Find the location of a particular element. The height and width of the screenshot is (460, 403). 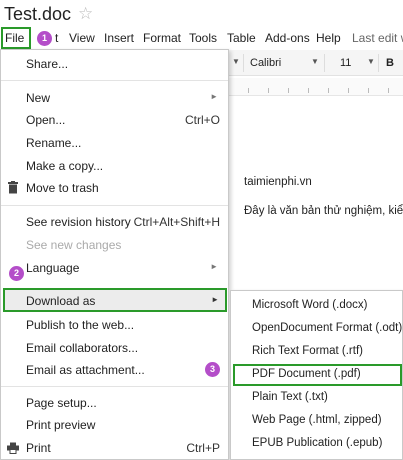

menu-format: Format is located at coordinates (162, 38).